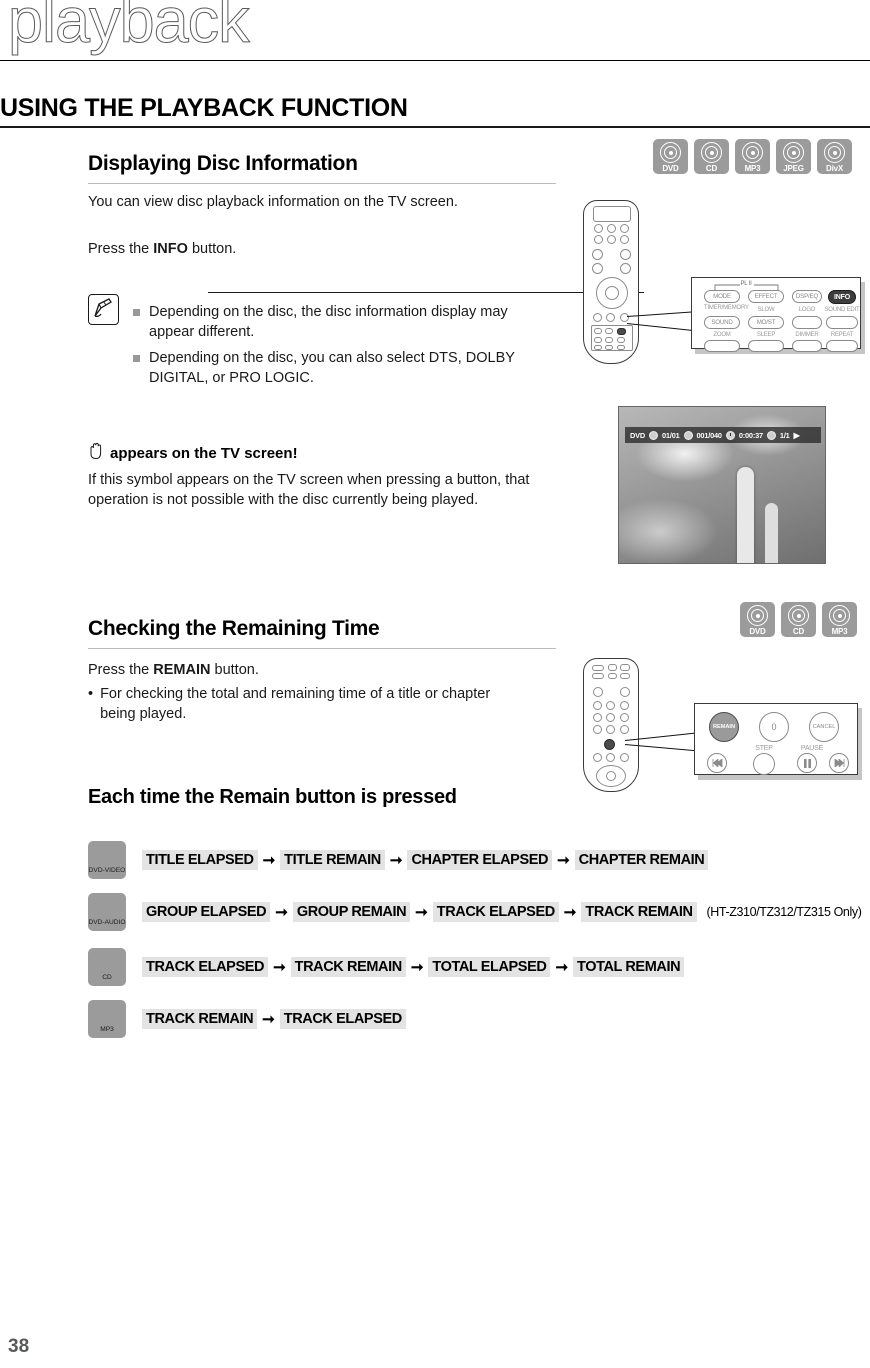 This screenshot has height=1368, width=870. I want to click on info-button-highlight, so click(621, 331).